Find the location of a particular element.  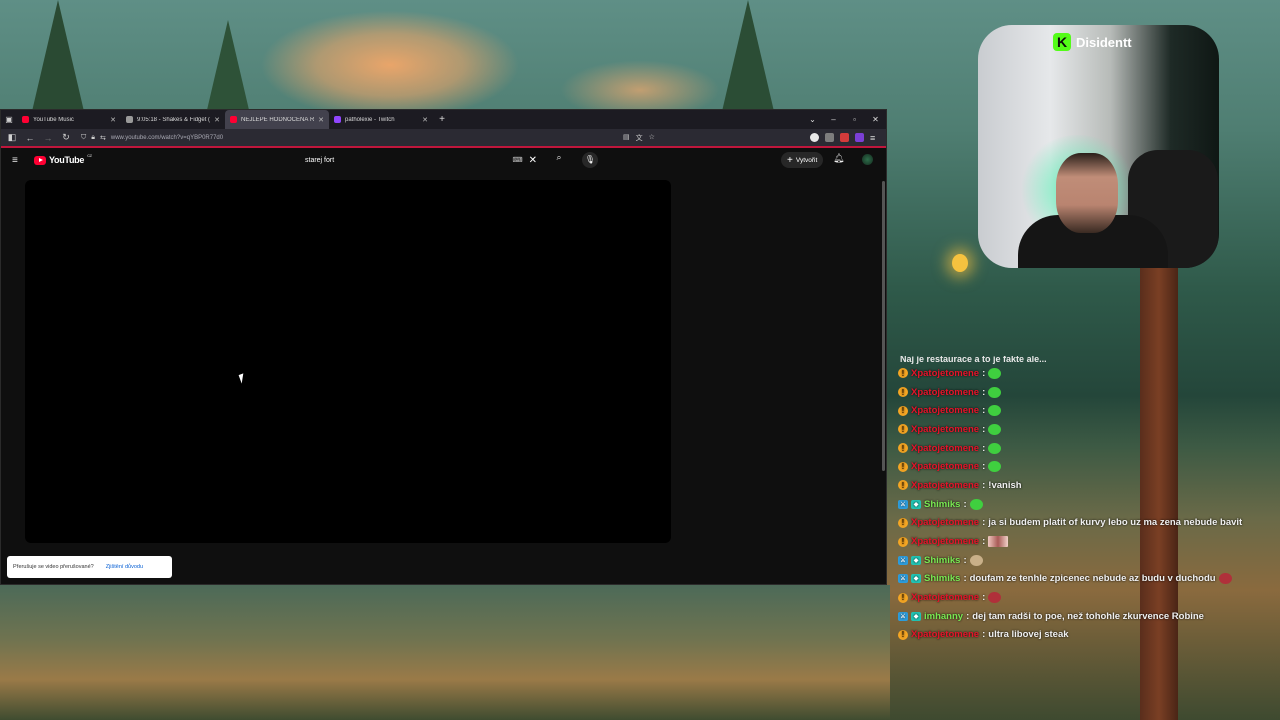

tab-list-icon: ▣ is located at coordinates (9, 119).